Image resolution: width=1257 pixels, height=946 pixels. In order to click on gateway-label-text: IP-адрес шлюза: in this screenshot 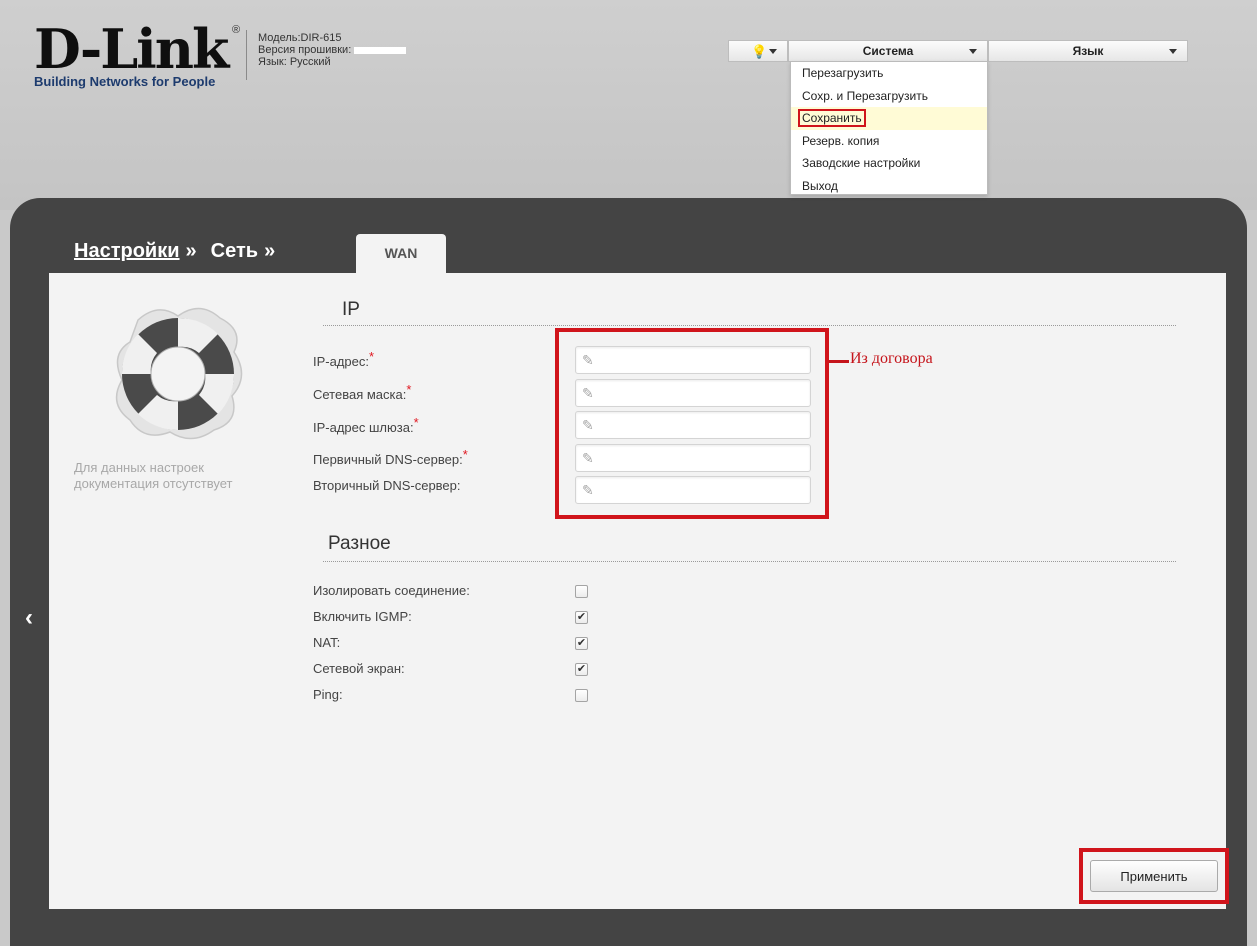, I will do `click(363, 427)`.